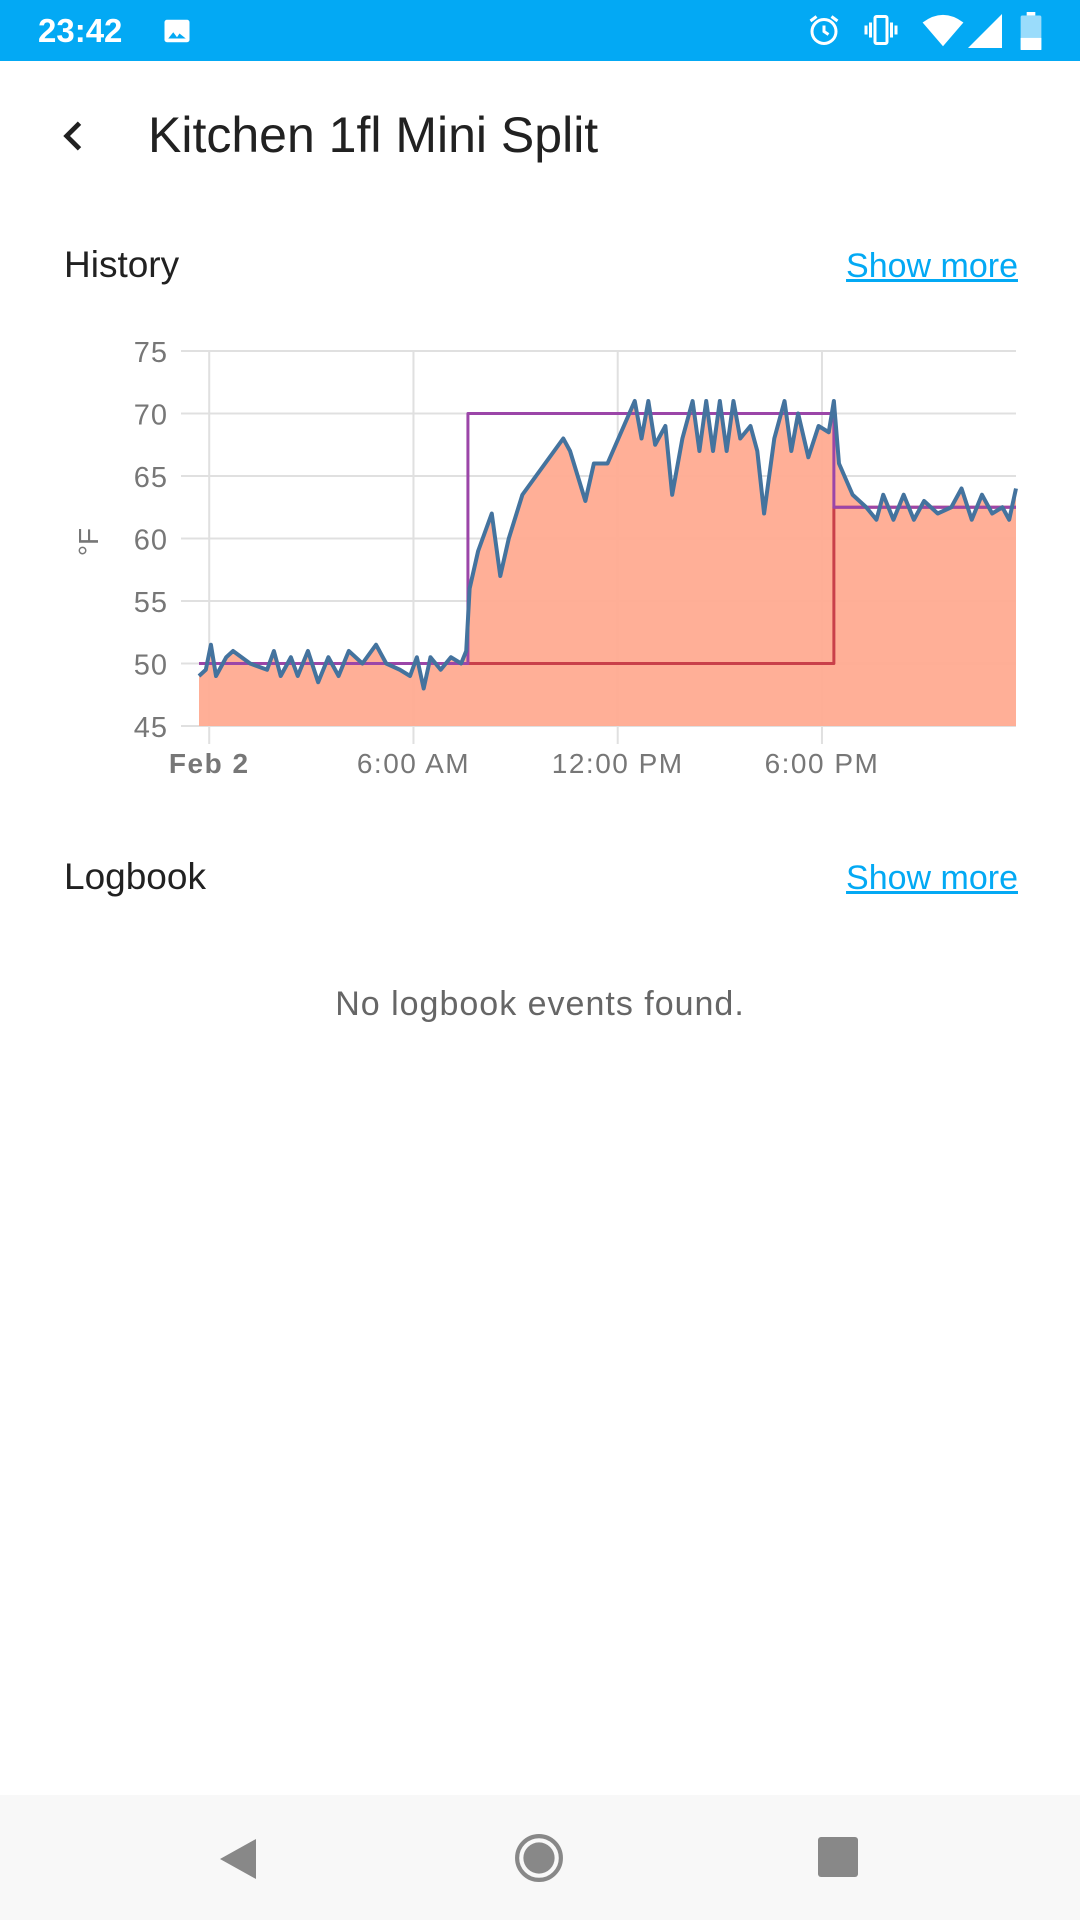 Image resolution: width=1080 pixels, height=1920 pixels. What do you see at coordinates (838, 1857) in the screenshot?
I see `nav-recents-icon` at bounding box center [838, 1857].